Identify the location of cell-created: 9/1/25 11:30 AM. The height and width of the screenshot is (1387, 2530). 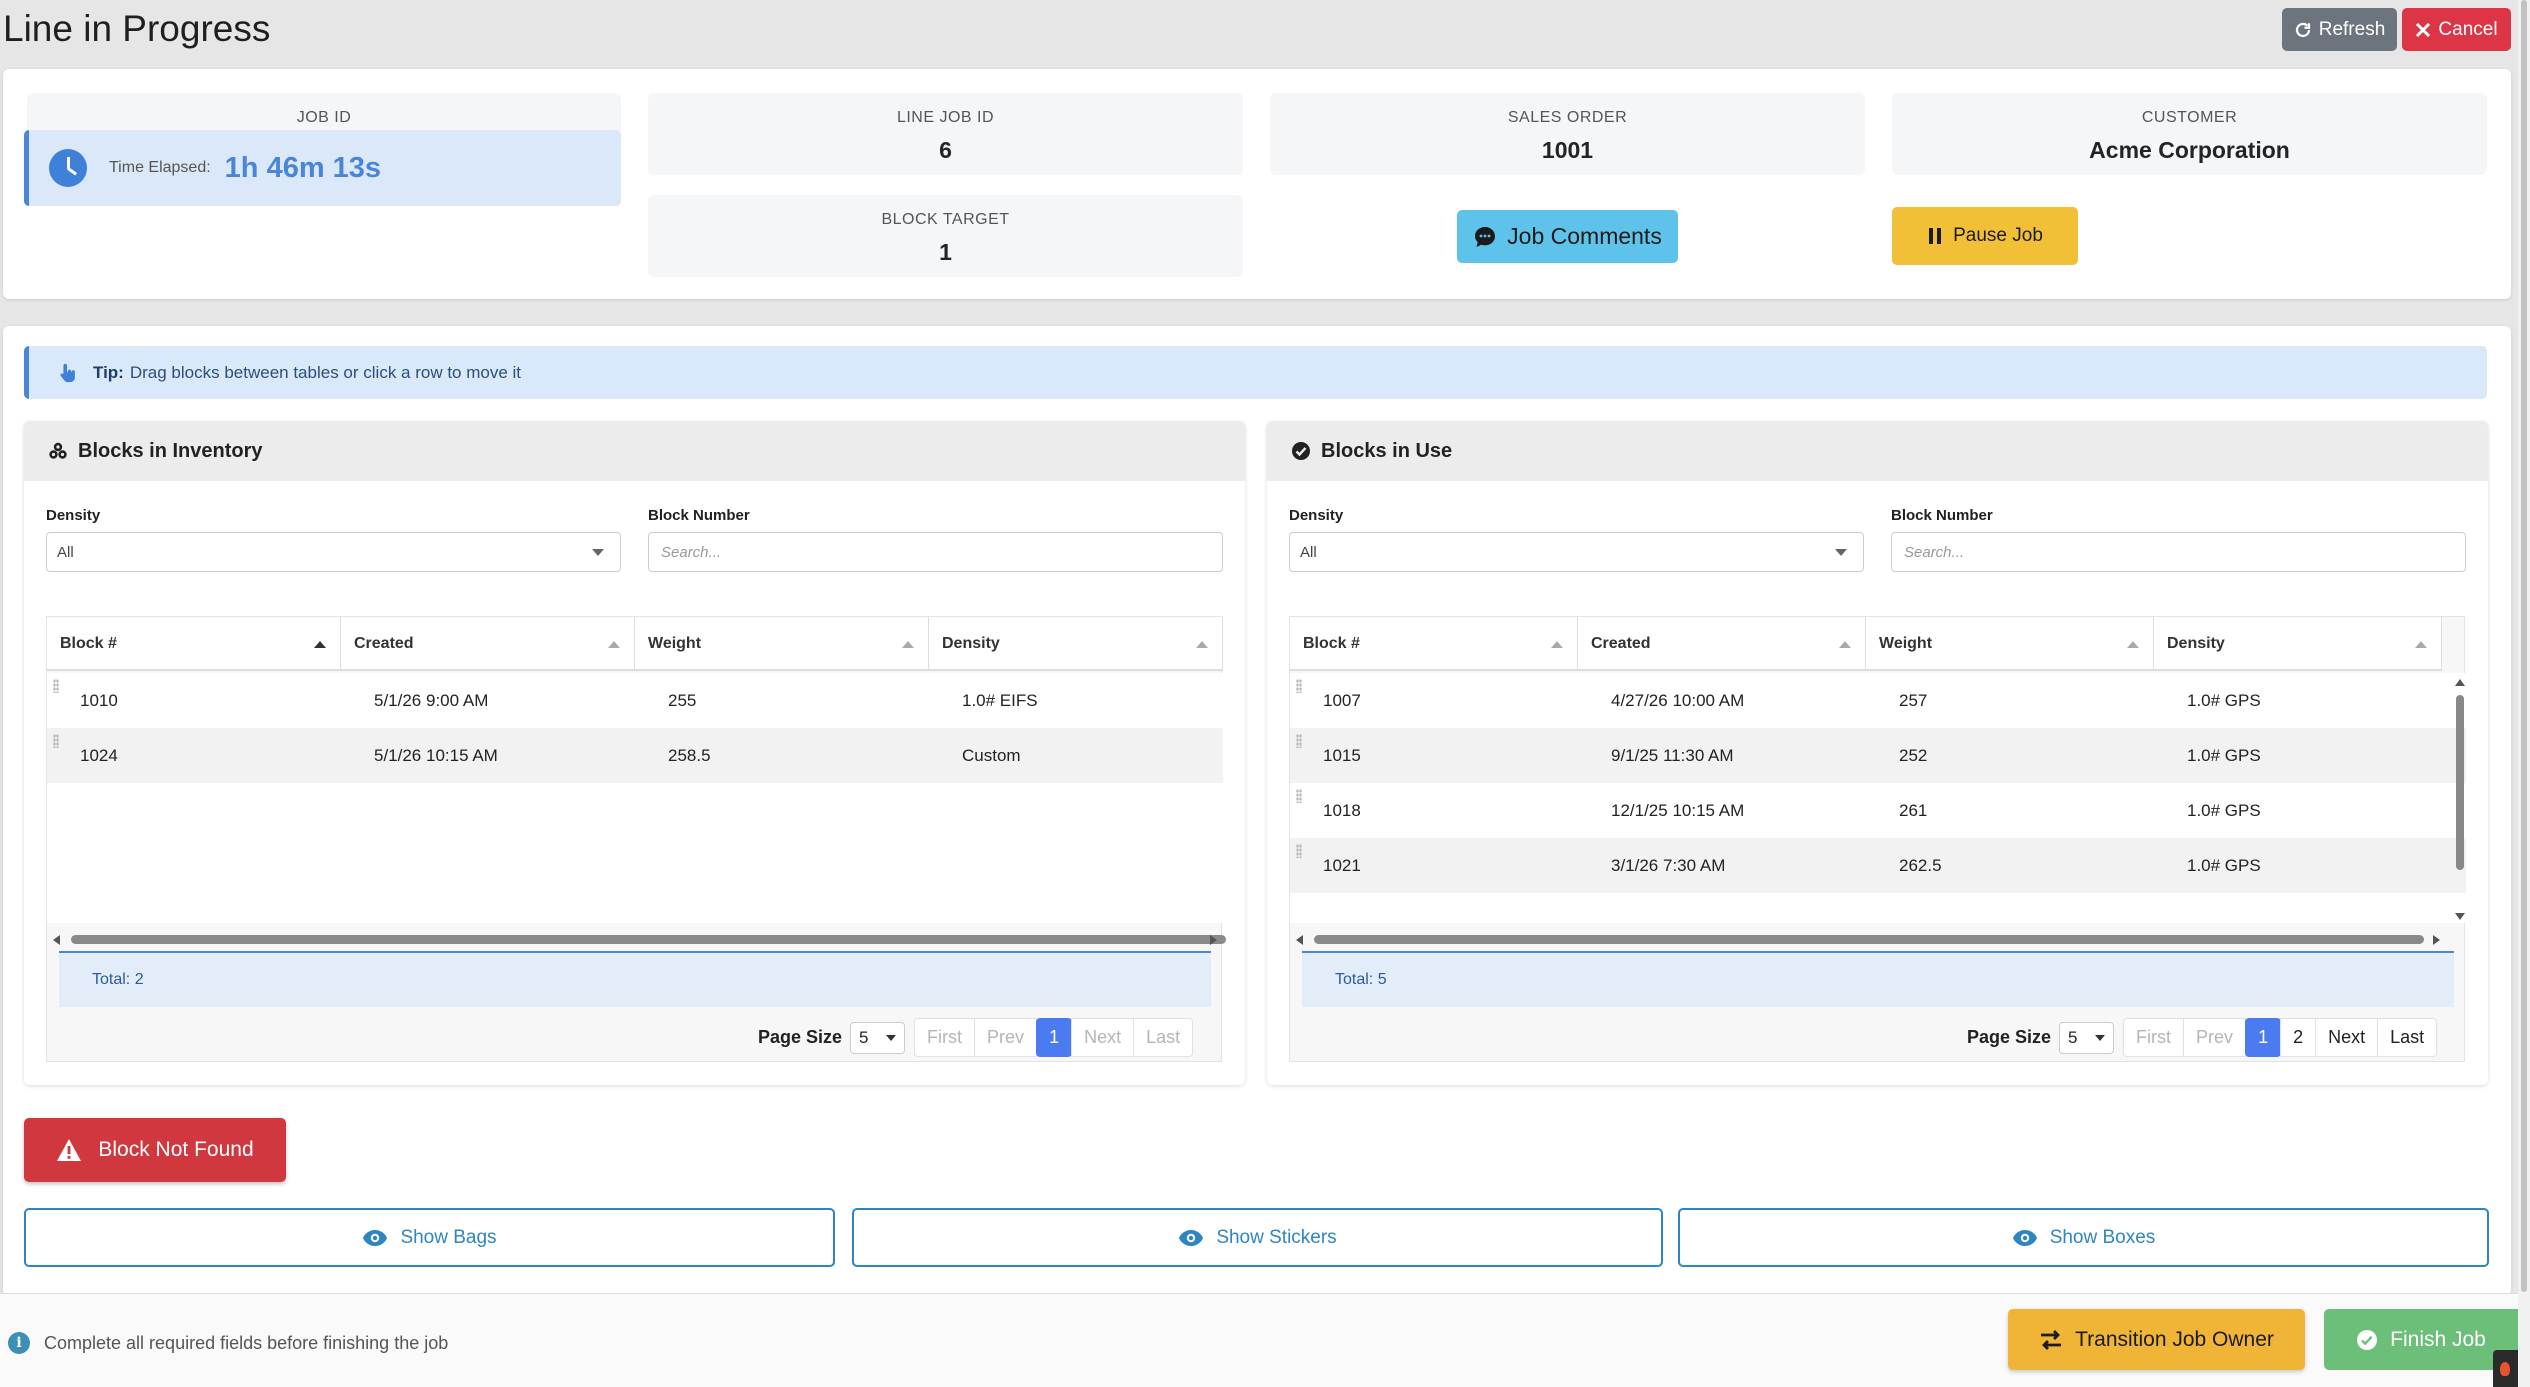
(1672, 755).